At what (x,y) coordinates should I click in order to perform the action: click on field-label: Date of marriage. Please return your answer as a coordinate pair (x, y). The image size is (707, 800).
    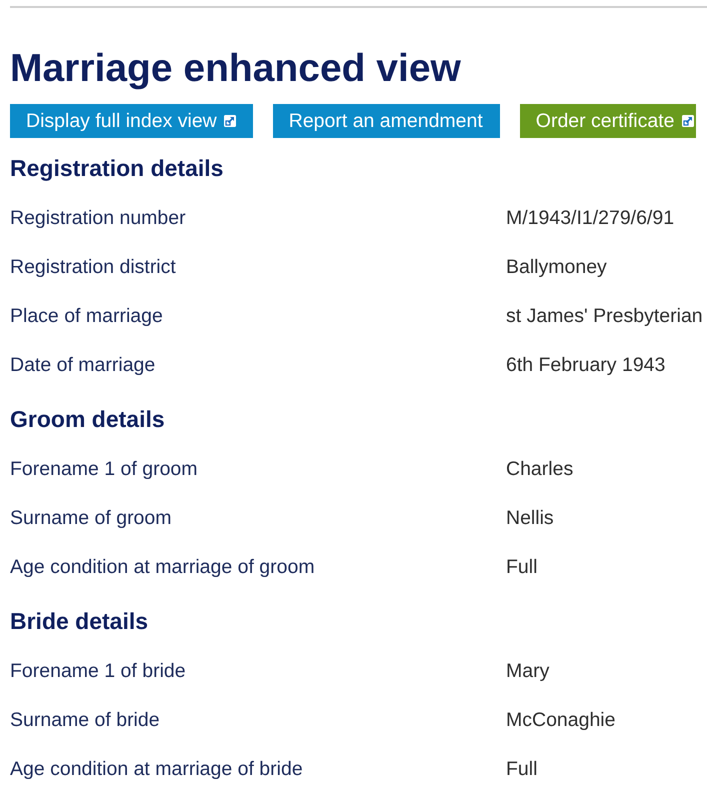
    Looking at the image, I should click on (83, 364).